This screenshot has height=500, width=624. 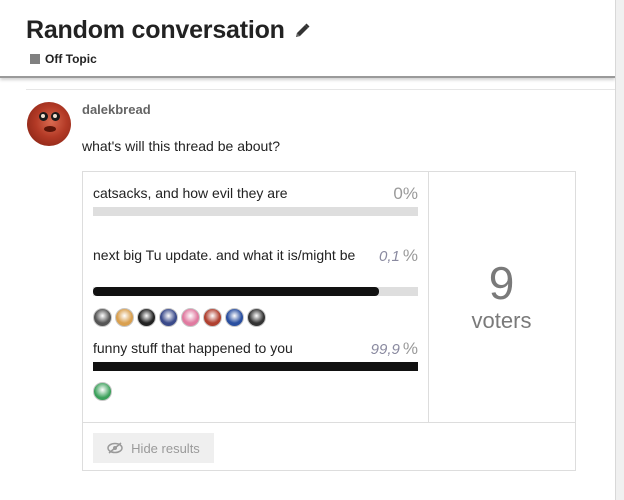 What do you see at coordinates (405, 193) in the screenshot?
I see `poll-option-percent: 0%` at bounding box center [405, 193].